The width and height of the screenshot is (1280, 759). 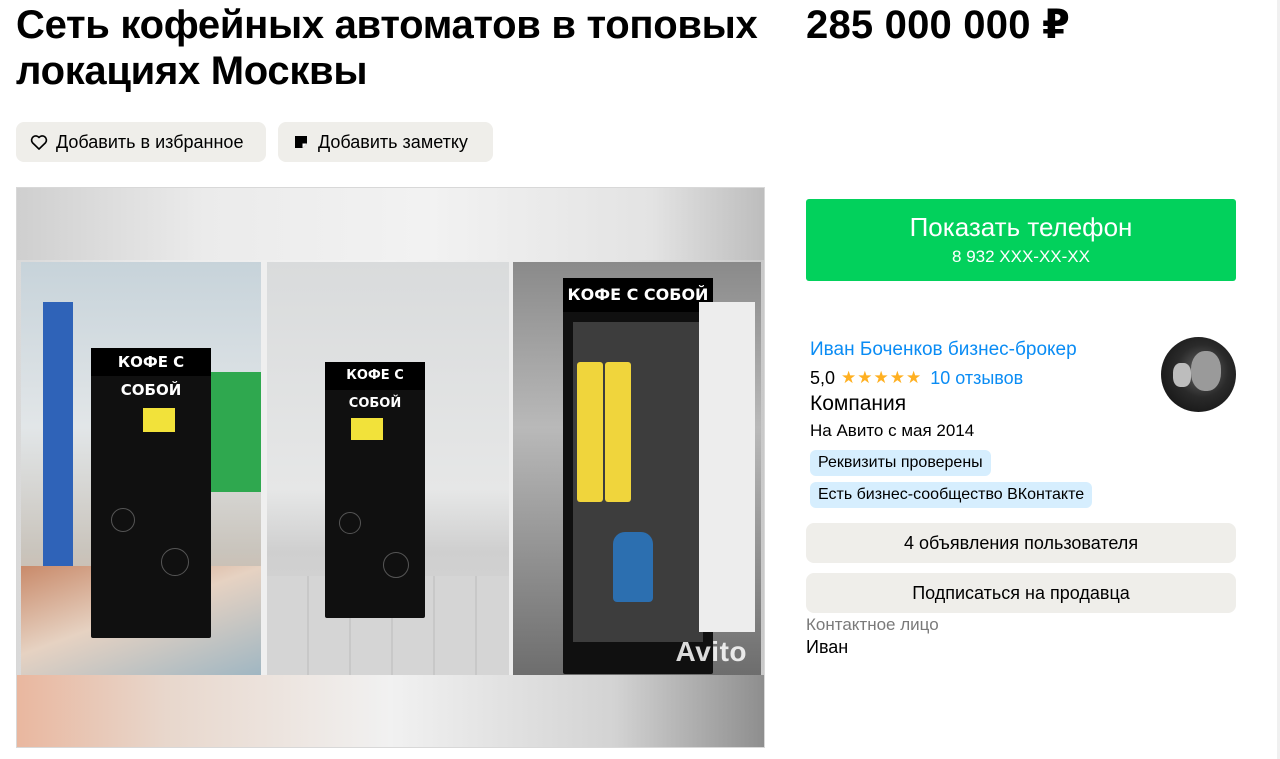 What do you see at coordinates (823, 377) in the screenshot?
I see `rating-value: 5,0` at bounding box center [823, 377].